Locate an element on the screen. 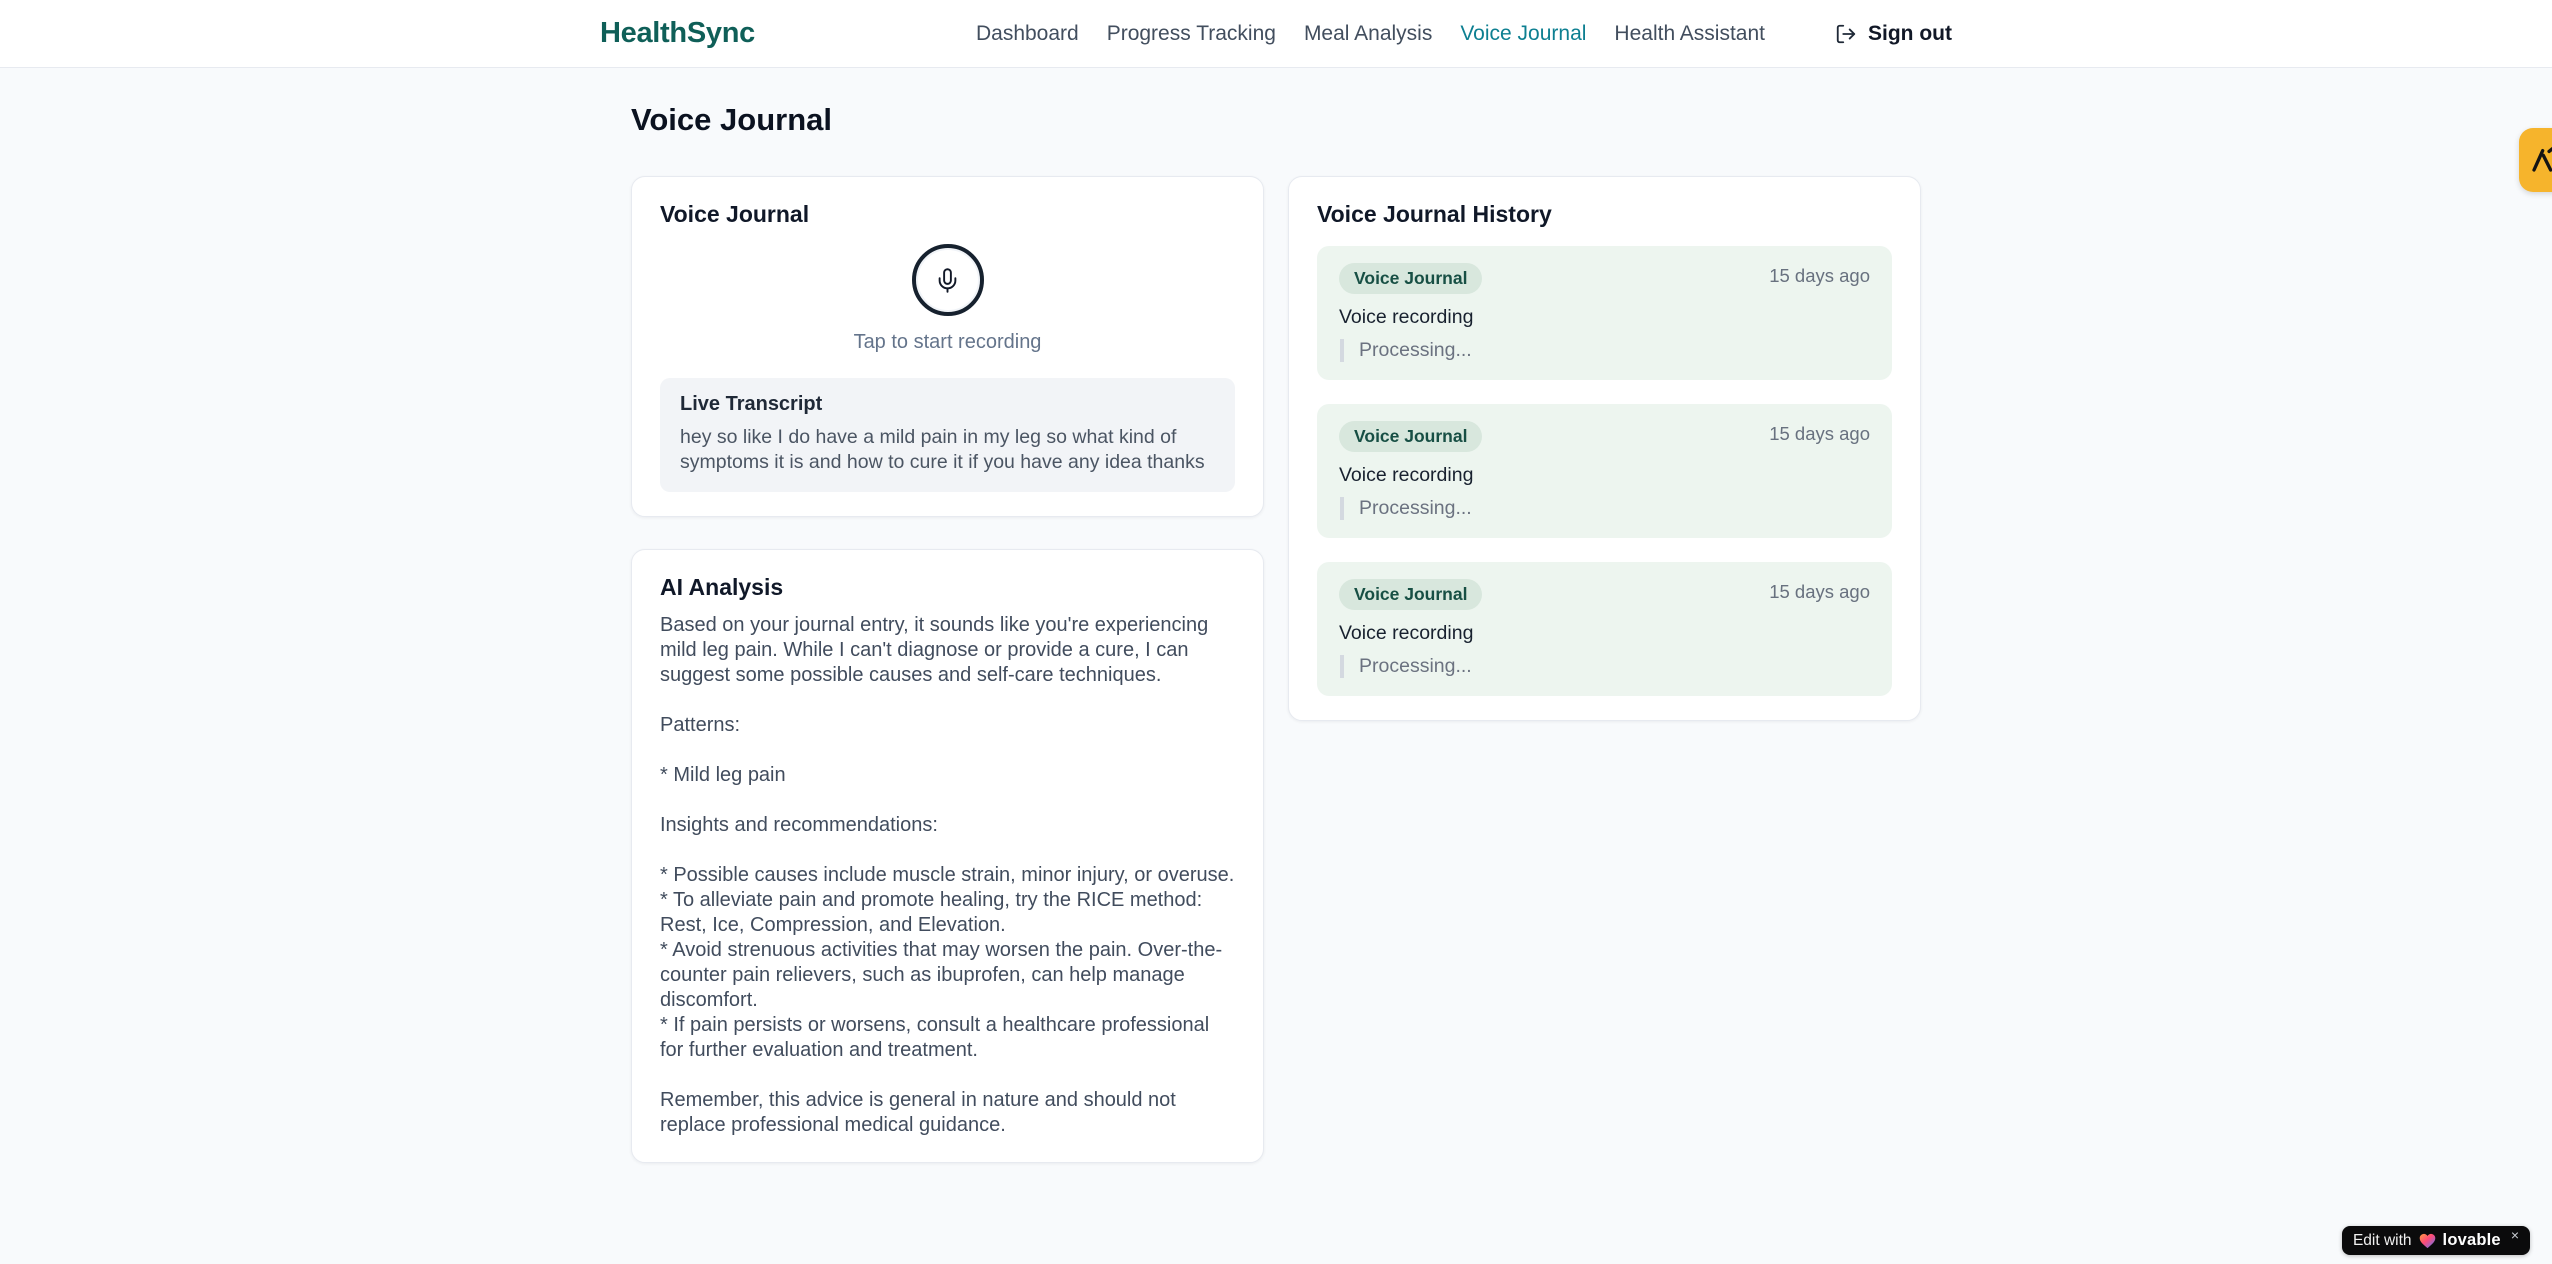 This screenshot has width=2552, height=1264. browser-agent-side-tab is located at coordinates (2535, 160).